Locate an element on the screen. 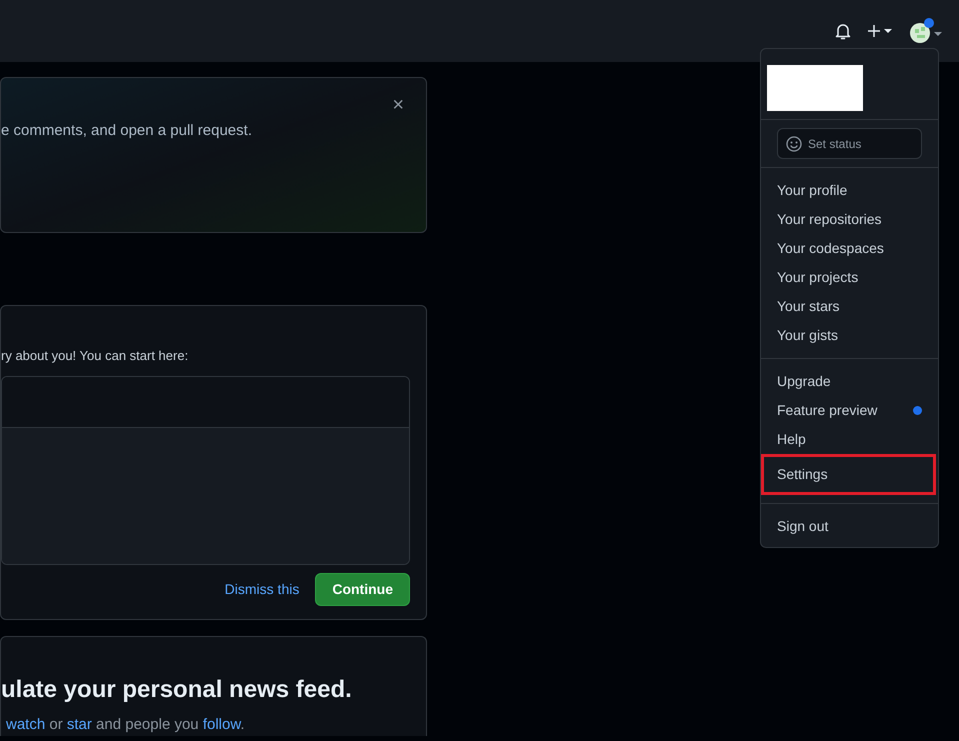  menu-item: Your stars is located at coordinates (849, 306).